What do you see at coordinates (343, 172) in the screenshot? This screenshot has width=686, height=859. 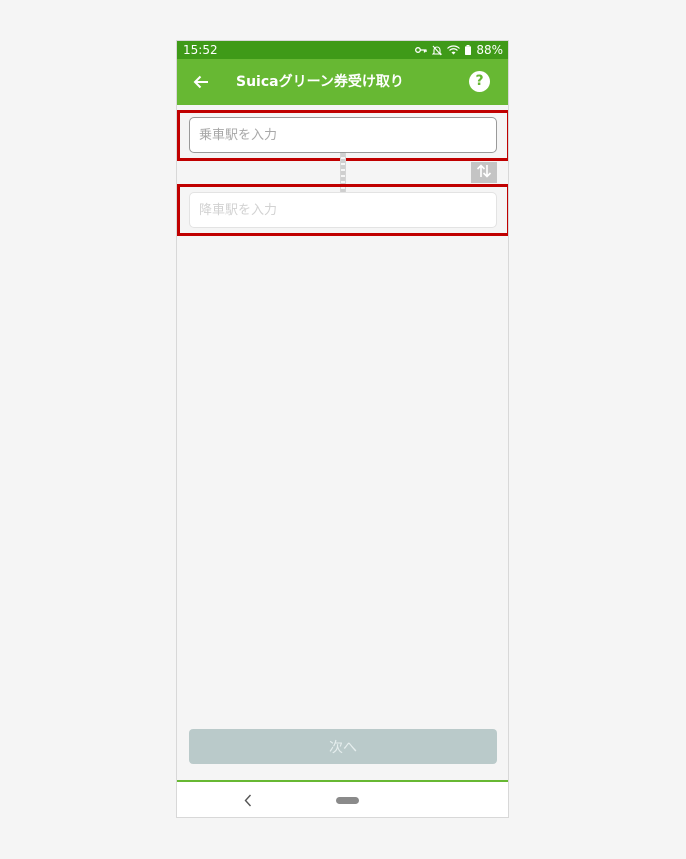 I see `route-connector` at bounding box center [343, 172].